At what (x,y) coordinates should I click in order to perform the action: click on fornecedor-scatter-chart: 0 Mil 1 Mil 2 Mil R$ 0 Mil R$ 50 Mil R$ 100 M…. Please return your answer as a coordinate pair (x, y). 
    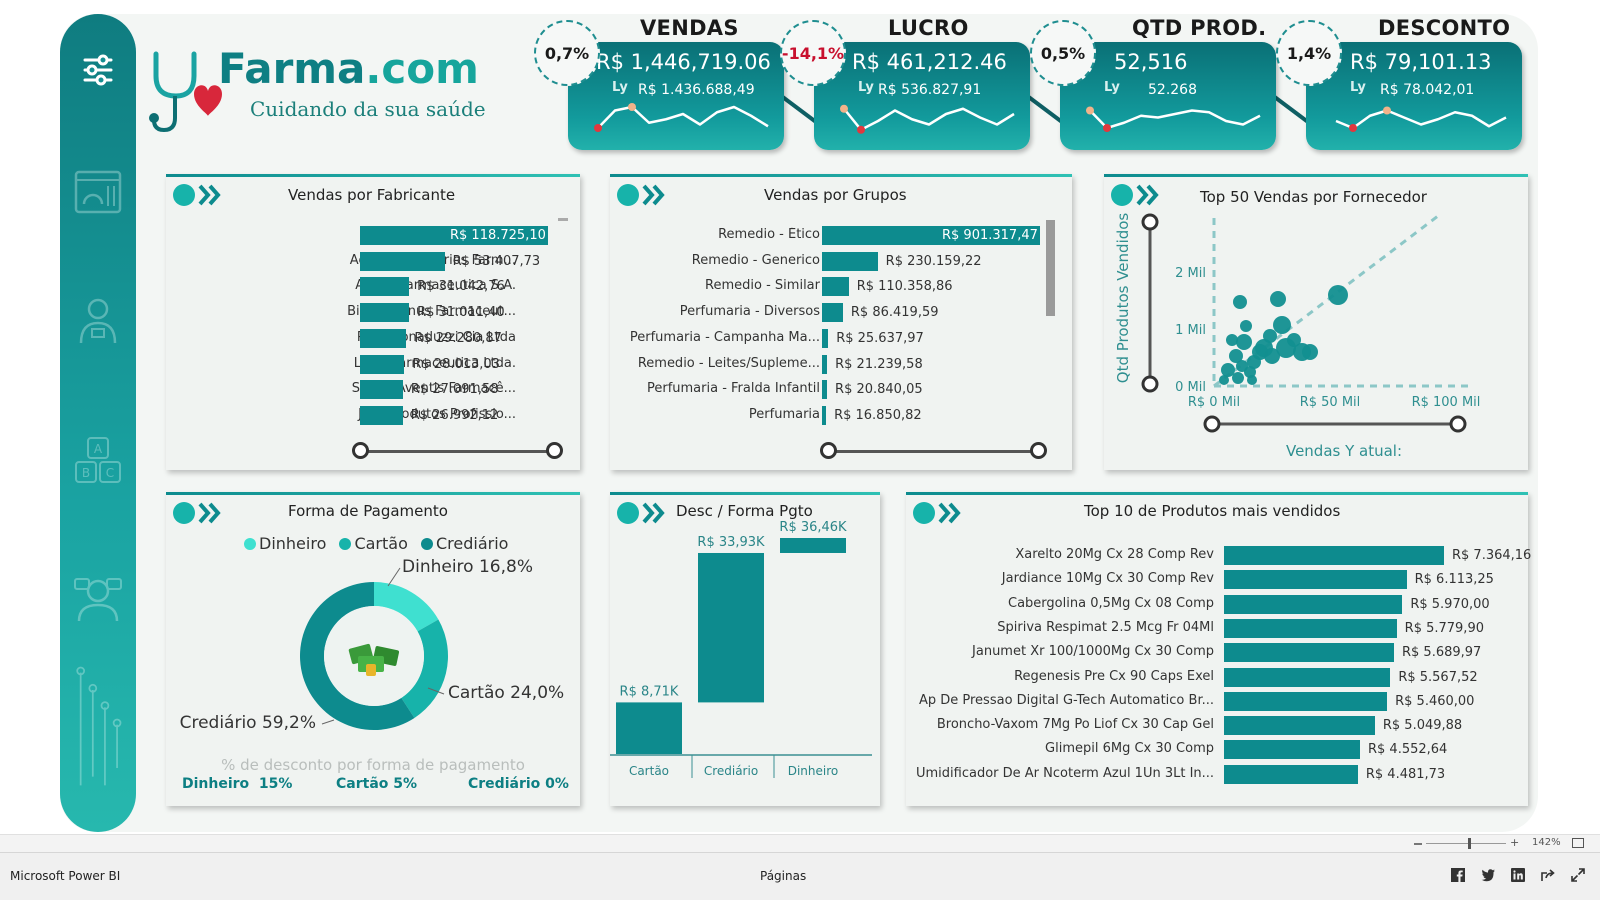
    Looking at the image, I should click on (1297, 336).